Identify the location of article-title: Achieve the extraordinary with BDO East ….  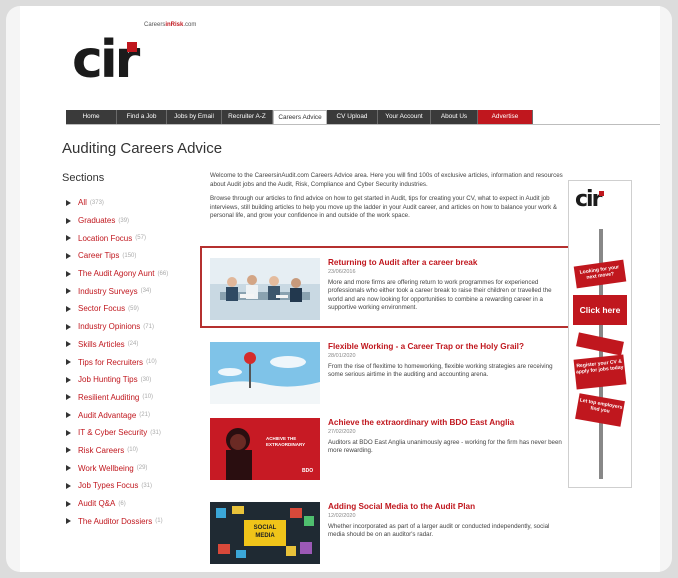
(446, 423).